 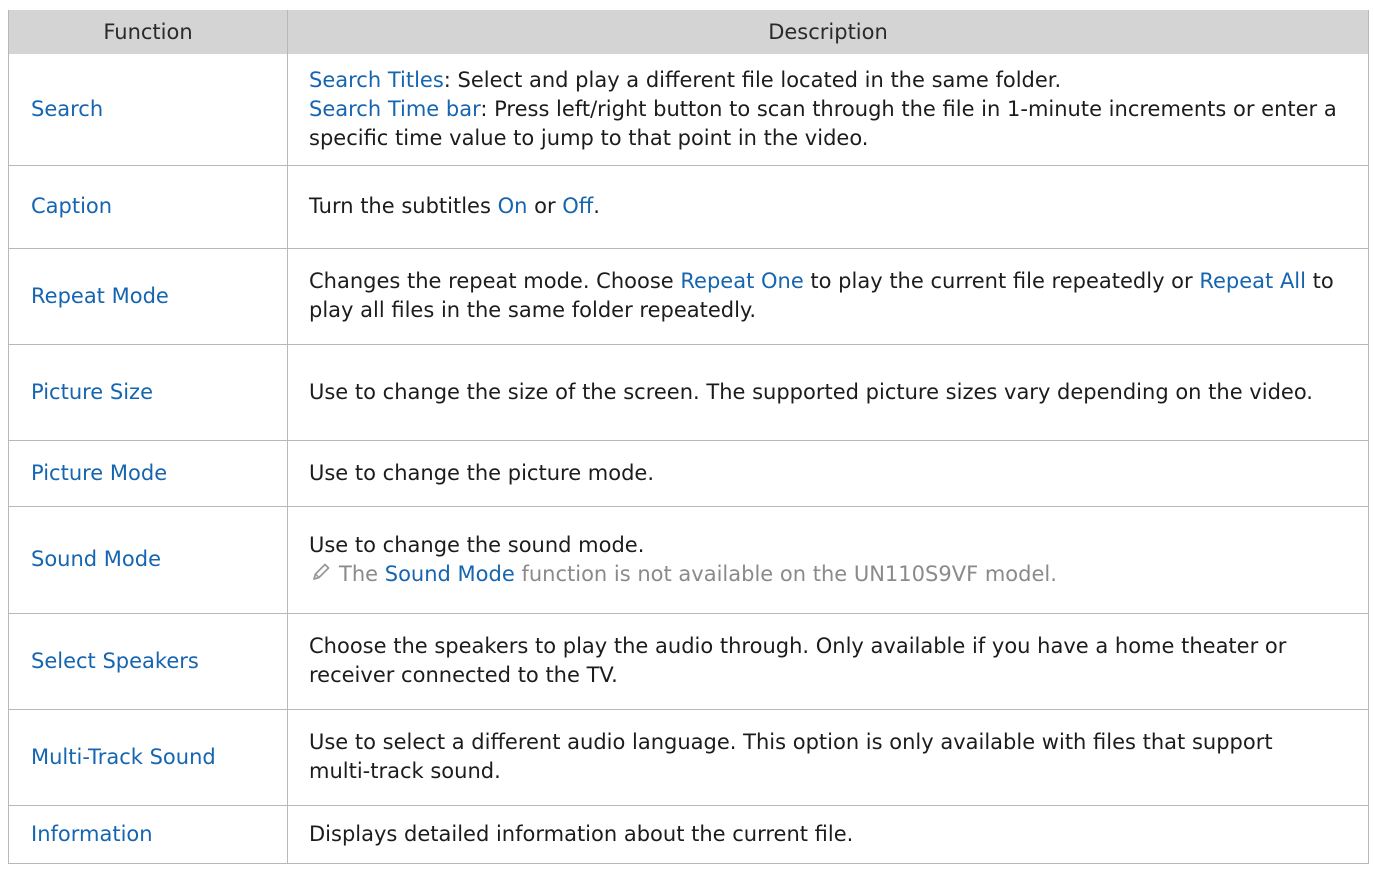 What do you see at coordinates (148, 392) in the screenshot?
I see `function-name: Picture Size` at bounding box center [148, 392].